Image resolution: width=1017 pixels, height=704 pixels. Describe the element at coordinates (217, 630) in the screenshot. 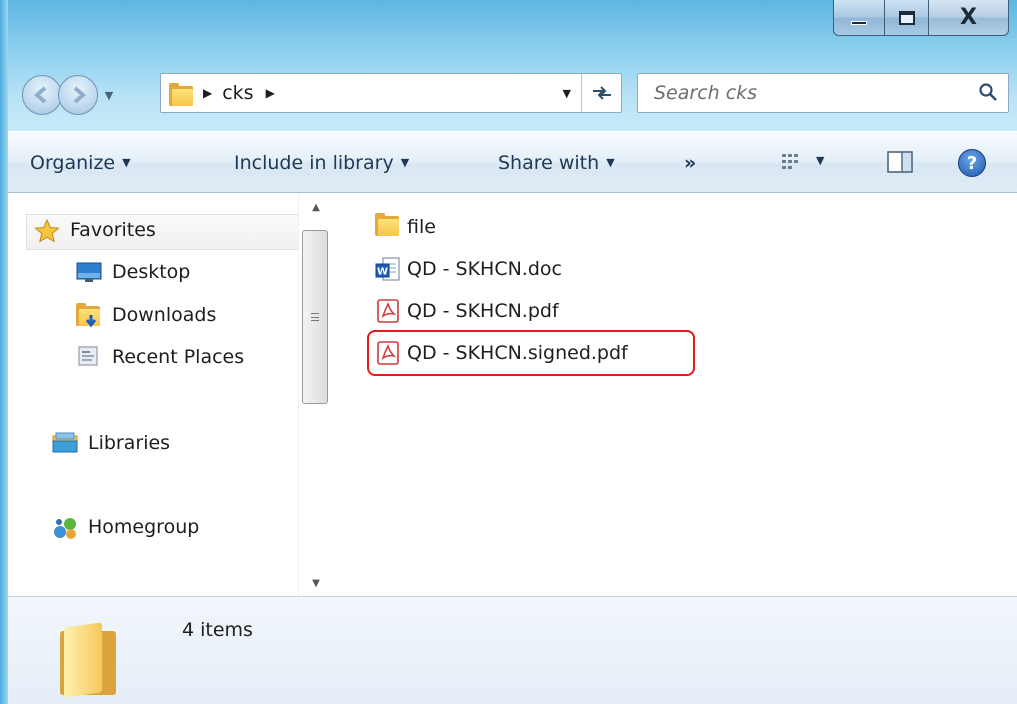

I see `item-count: 4 items` at that location.